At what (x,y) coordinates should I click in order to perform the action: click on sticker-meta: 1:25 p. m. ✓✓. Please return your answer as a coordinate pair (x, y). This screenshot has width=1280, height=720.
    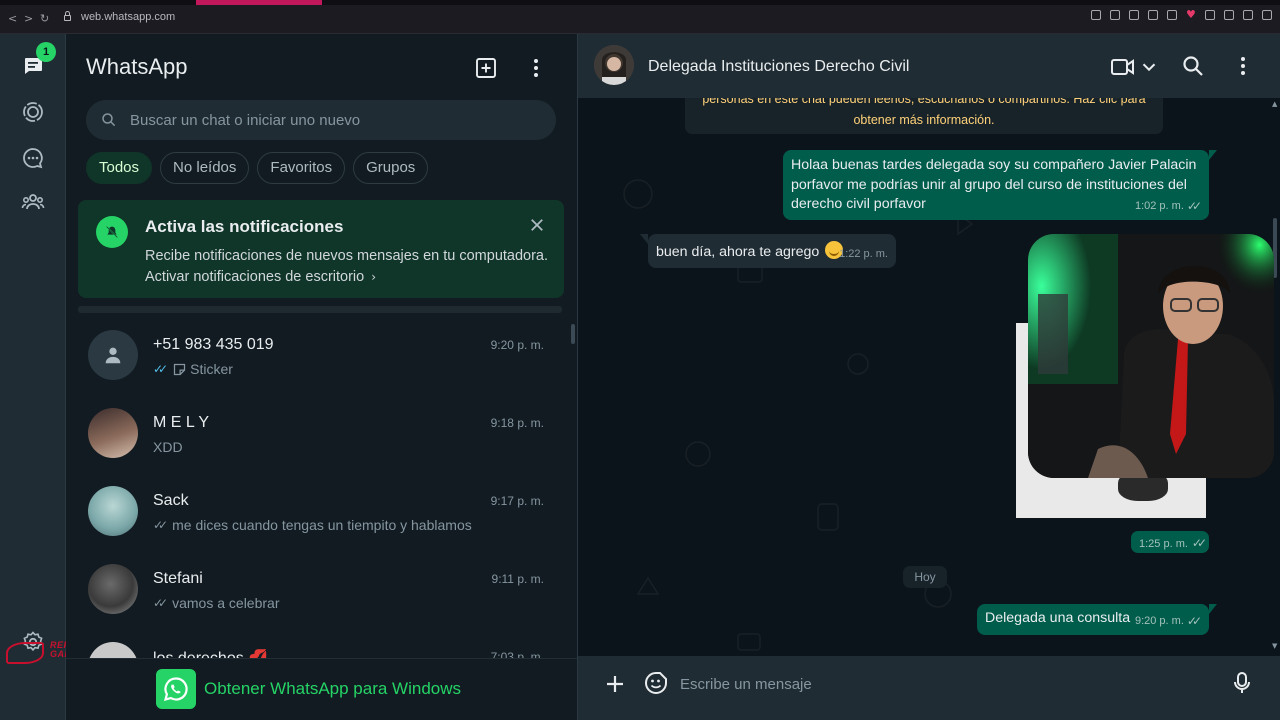
    Looking at the image, I should click on (1170, 542).